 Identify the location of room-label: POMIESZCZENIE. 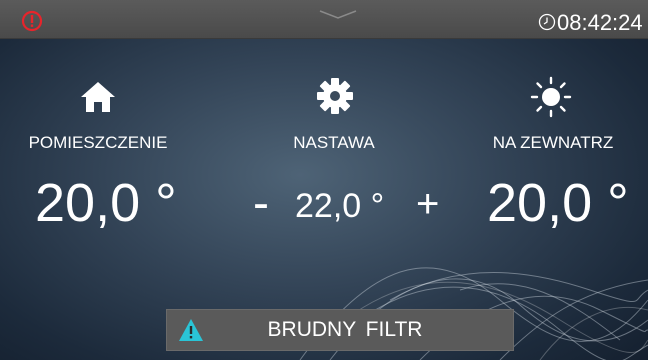
(98, 142).